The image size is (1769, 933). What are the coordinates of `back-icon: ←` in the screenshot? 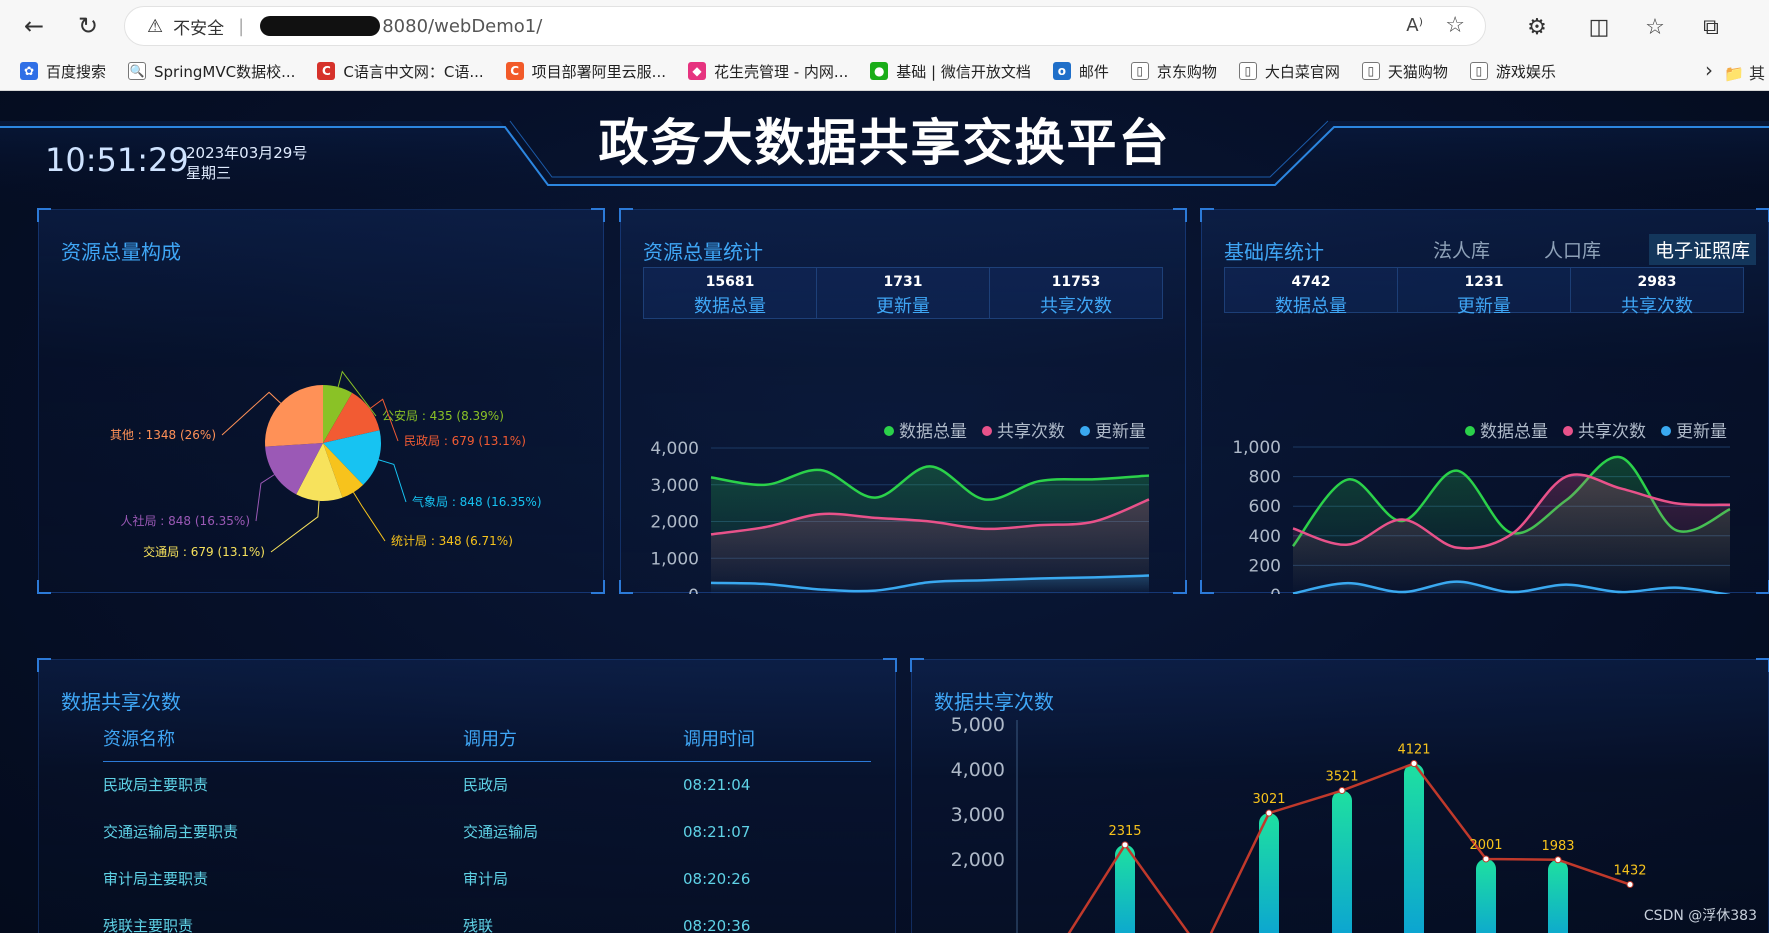 It's located at (34, 26).